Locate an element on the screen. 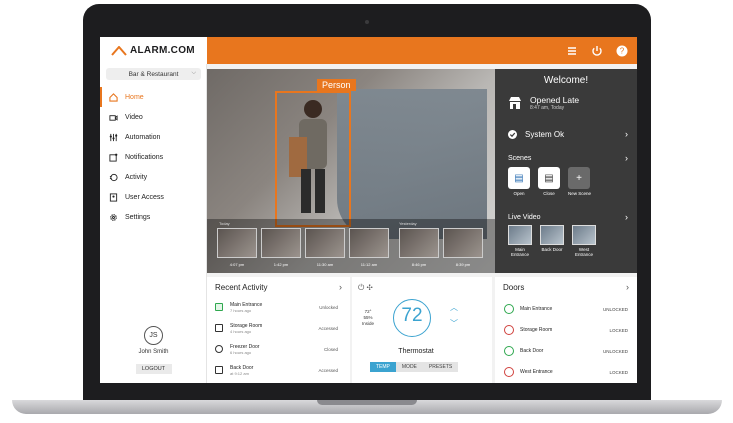 The width and height of the screenshot is (733, 423). brand-name: ALARM.COM is located at coordinates (162, 50).